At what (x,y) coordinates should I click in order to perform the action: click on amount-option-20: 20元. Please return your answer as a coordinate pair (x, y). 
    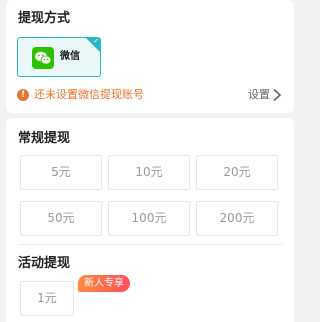
    Looking at the image, I should click on (237, 172).